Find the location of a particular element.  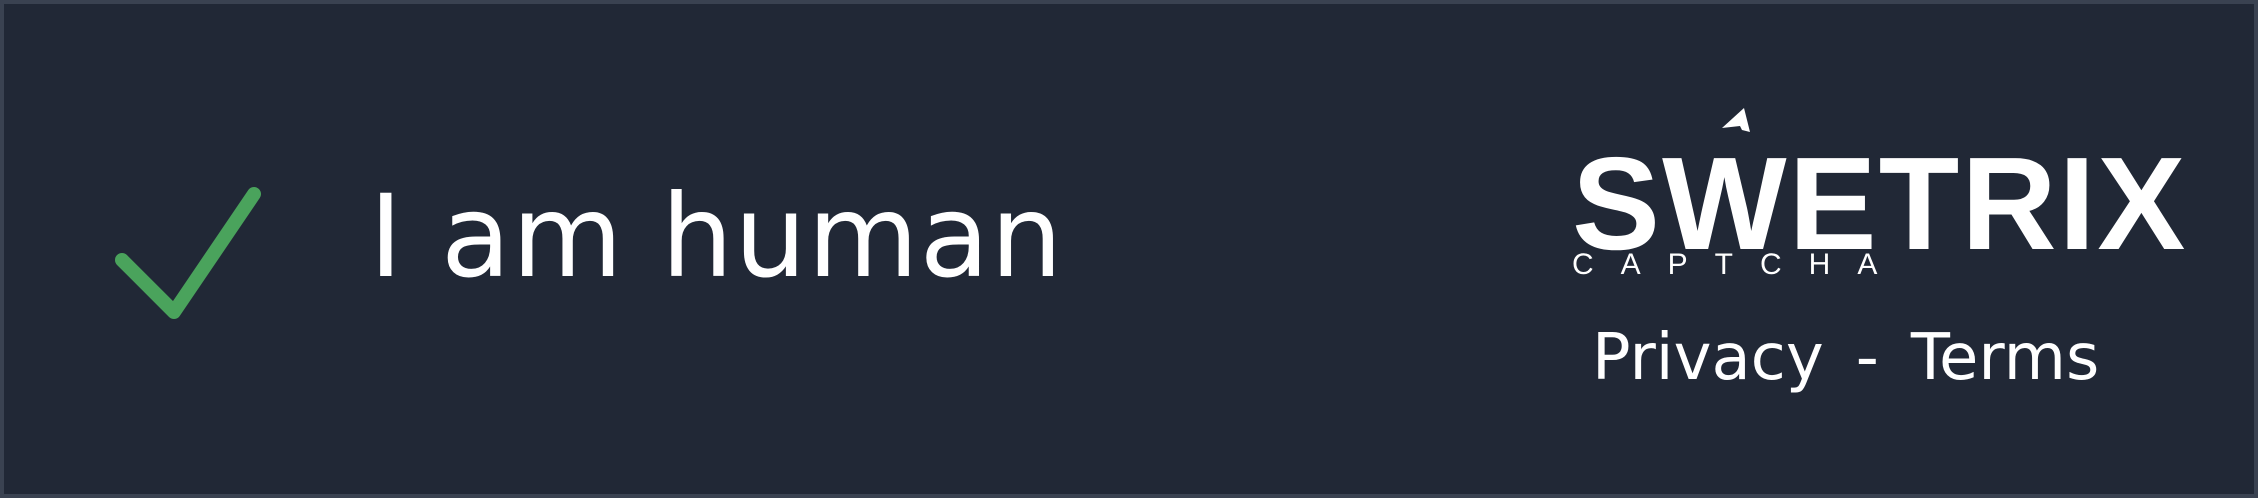

footer-links: Privacy - Terms is located at coordinates (1845, 358).